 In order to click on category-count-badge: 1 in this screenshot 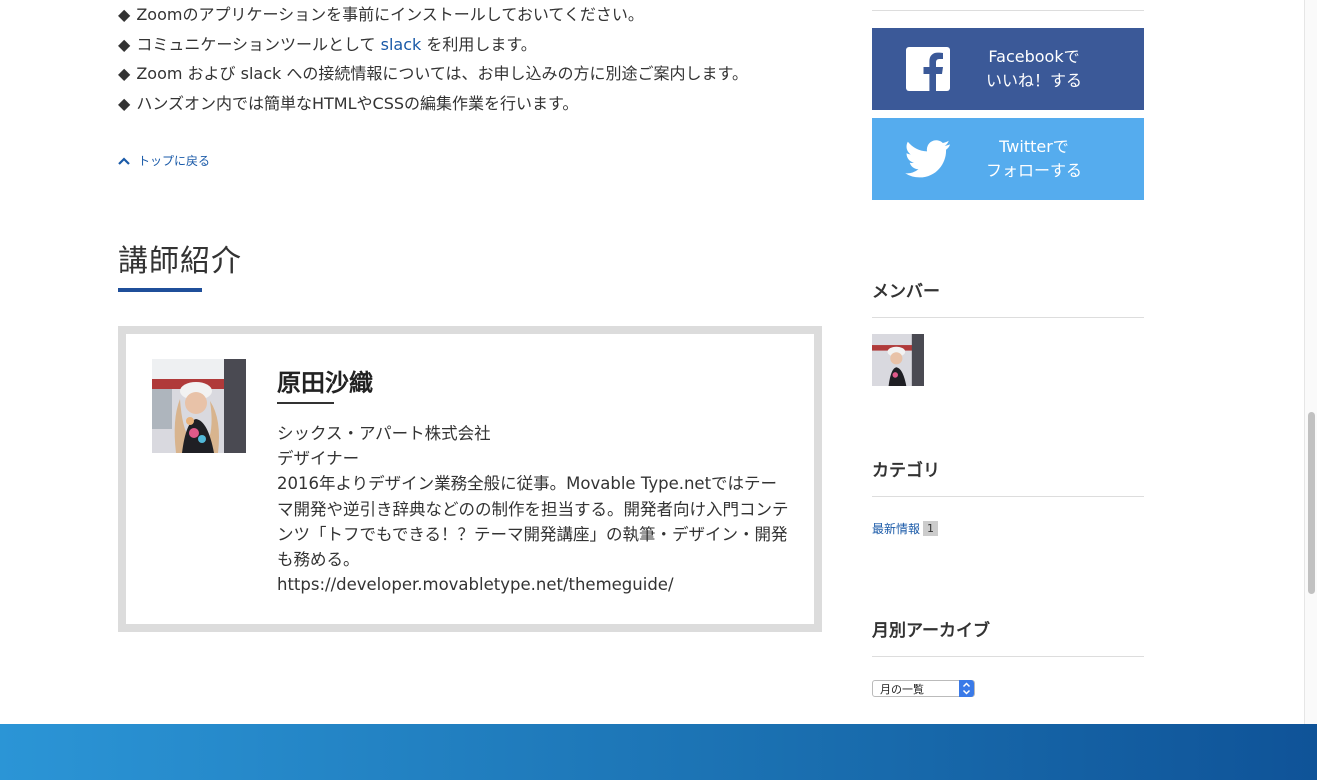, I will do `click(931, 528)`.